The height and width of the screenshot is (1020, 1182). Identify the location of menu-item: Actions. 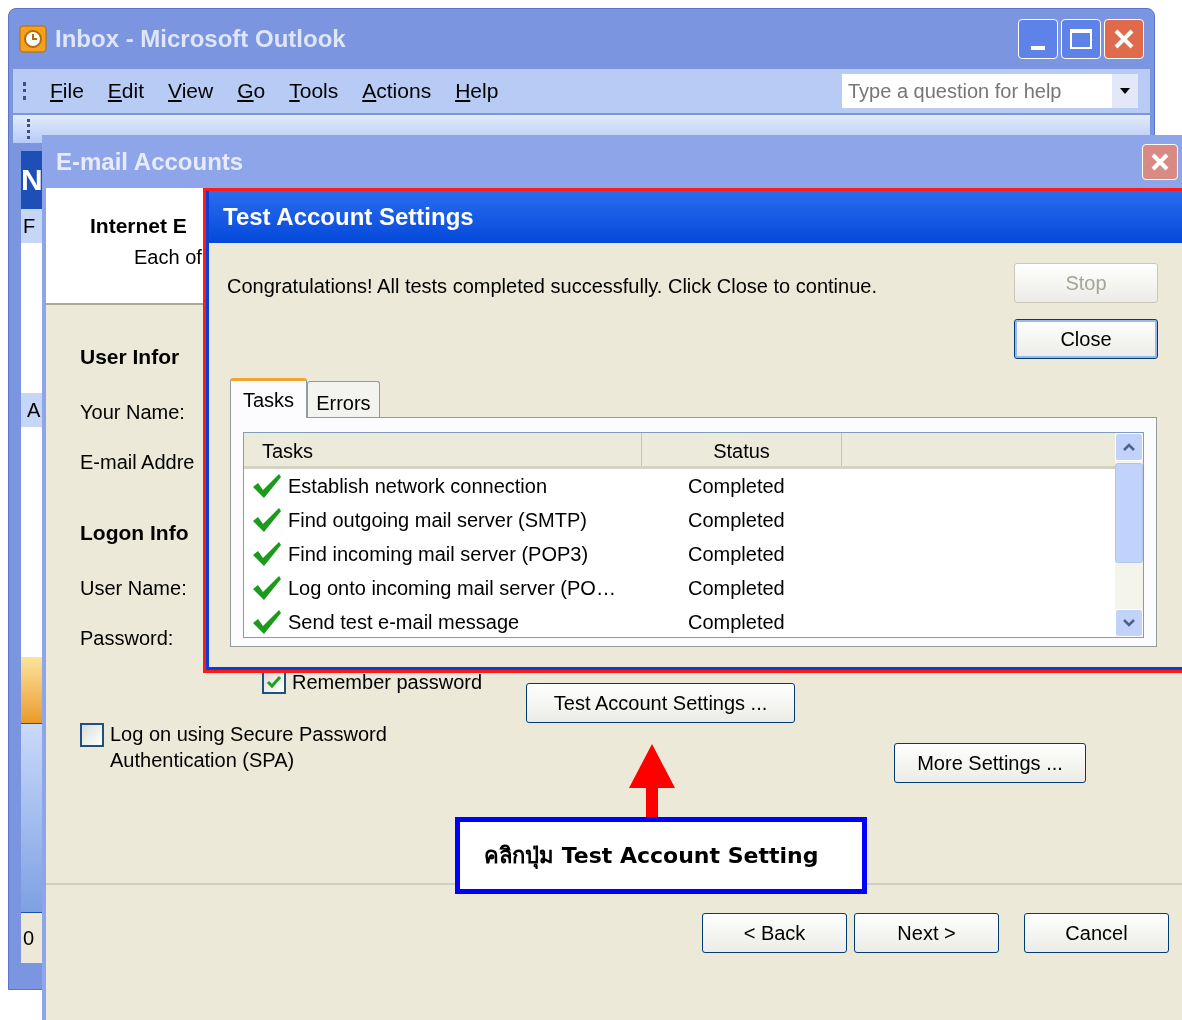
(397, 91).